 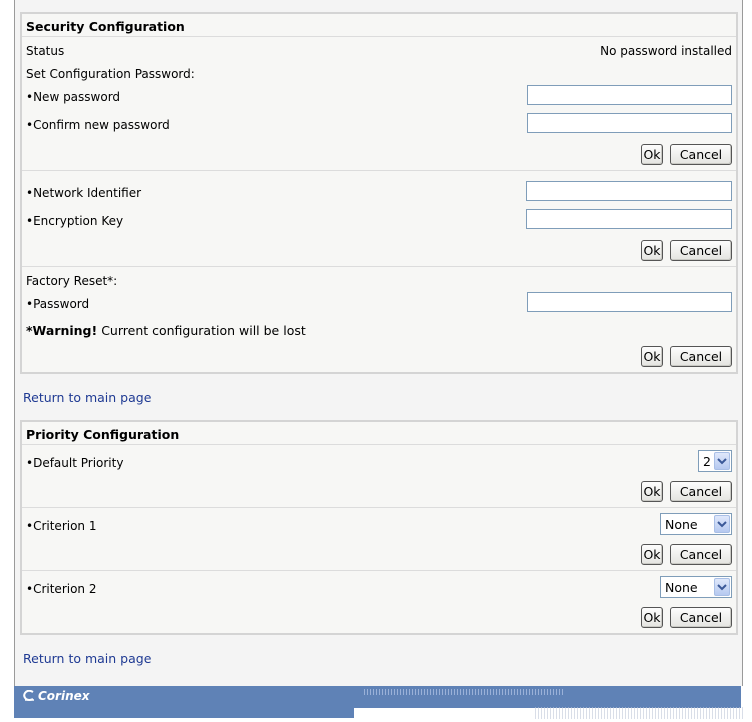 I want to click on new-password-field, so click(x=629, y=95).